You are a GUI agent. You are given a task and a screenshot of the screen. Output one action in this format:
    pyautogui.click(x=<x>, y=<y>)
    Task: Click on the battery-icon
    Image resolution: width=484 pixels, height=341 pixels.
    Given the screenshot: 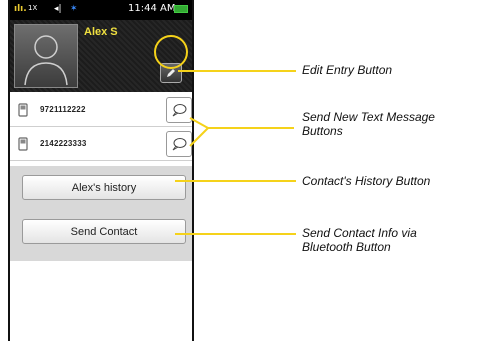 What is the action you would take?
    pyautogui.click(x=181, y=9)
    